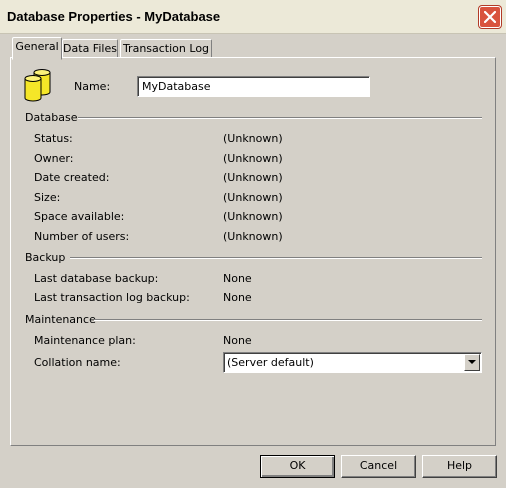 The height and width of the screenshot is (488, 506). I want to click on close-icon, so click(490, 17).